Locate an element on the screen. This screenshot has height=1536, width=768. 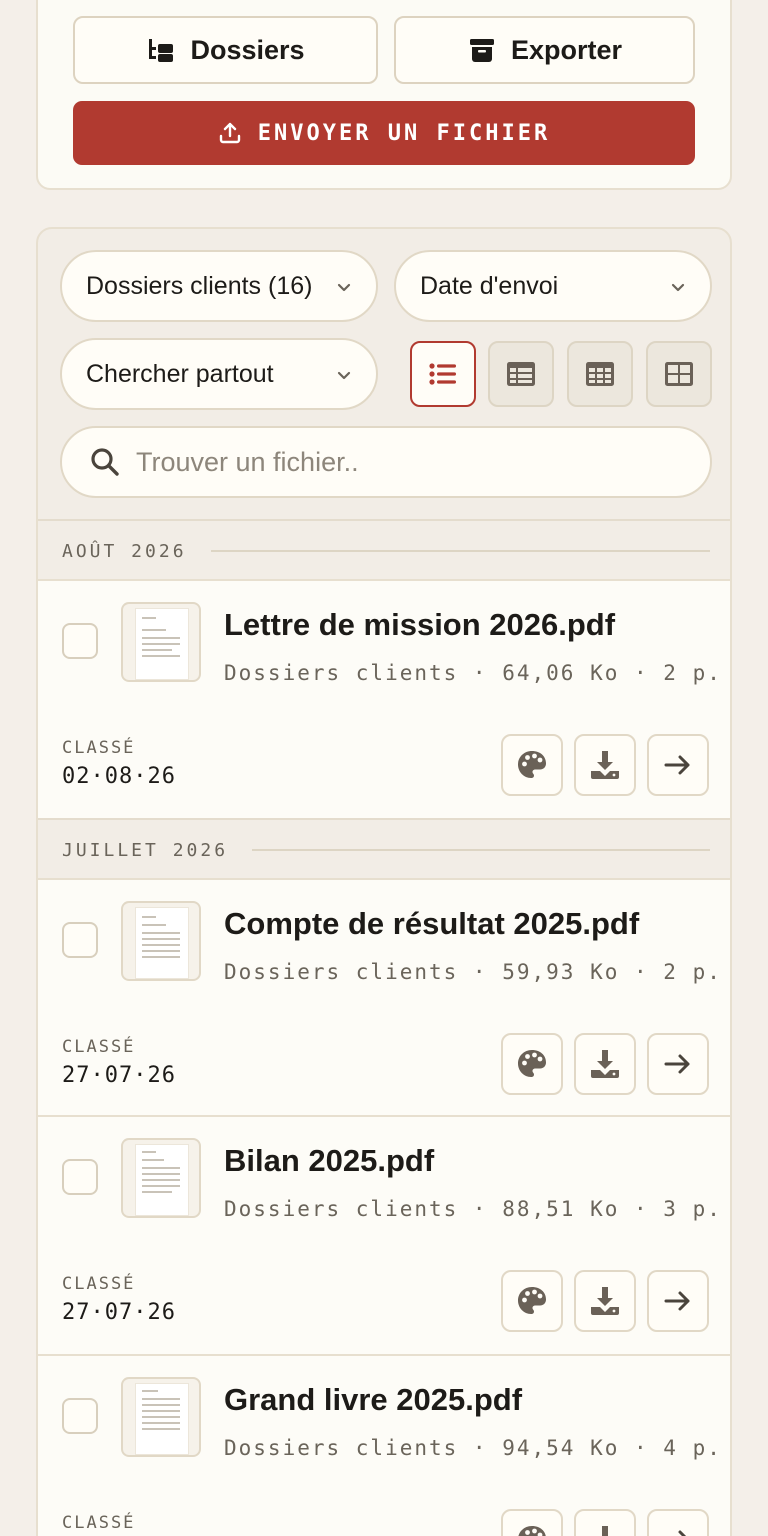
search-input is located at coordinates (396, 462).